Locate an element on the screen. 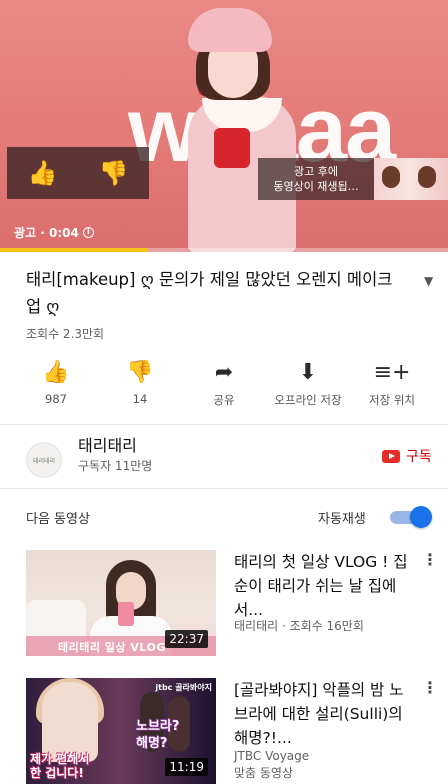 The width and height of the screenshot is (448, 784). autoplay-label: 자동재생 is located at coordinates (342, 519).